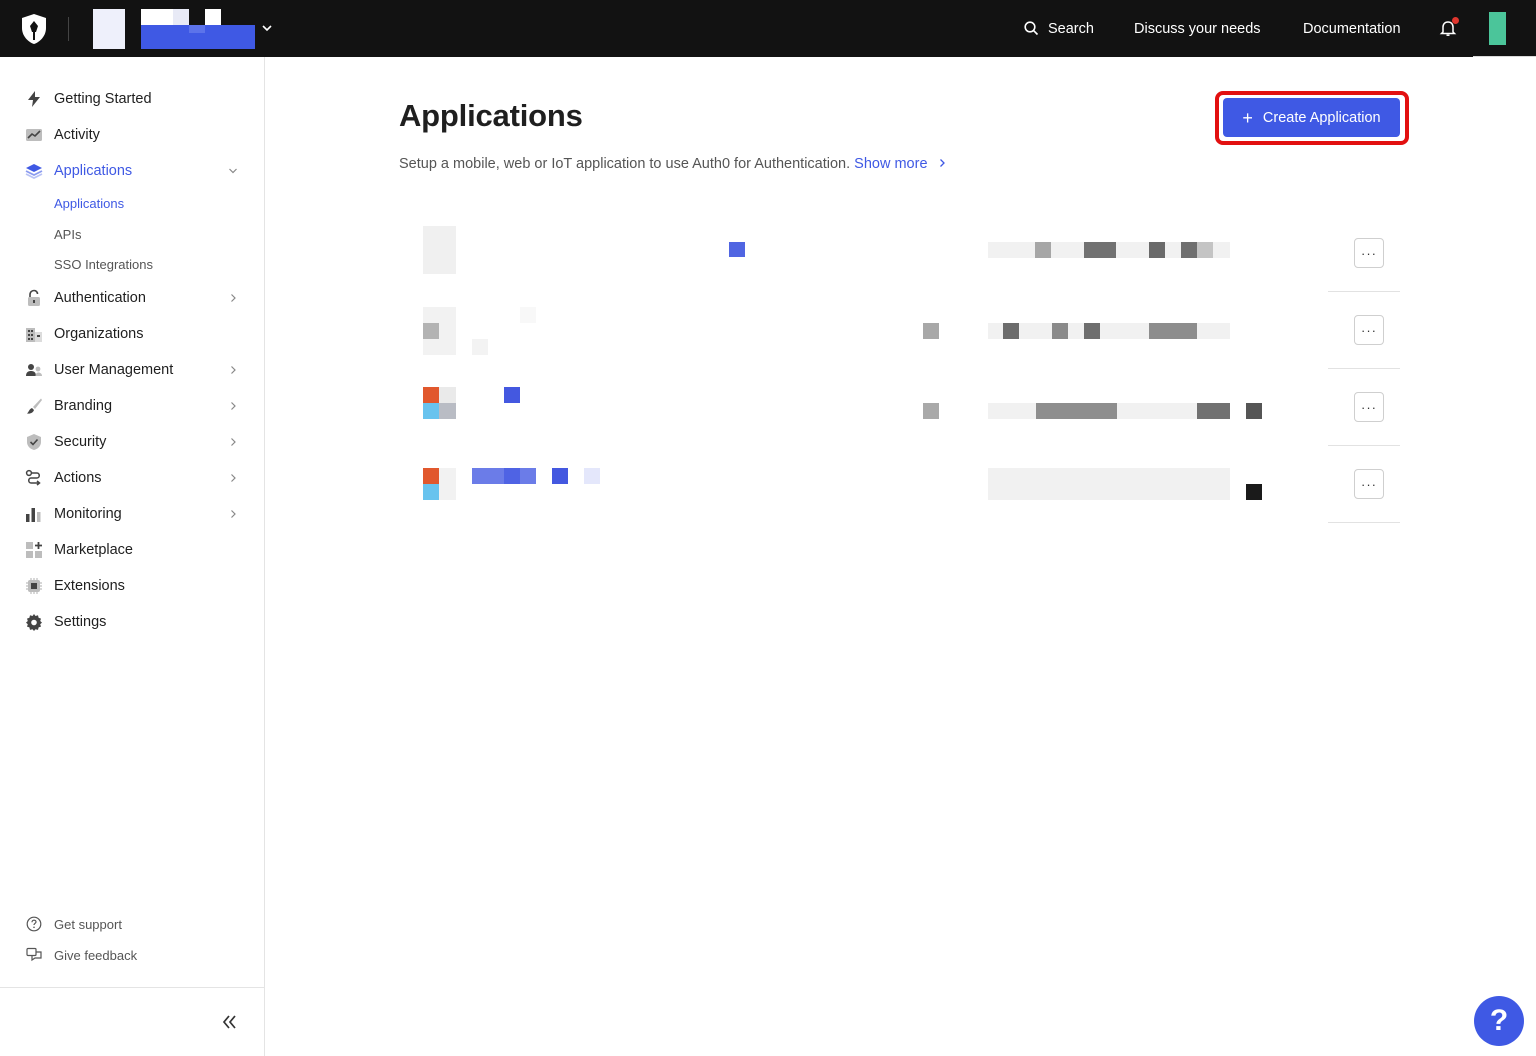  I want to click on feedback-icon, so click(34, 954).